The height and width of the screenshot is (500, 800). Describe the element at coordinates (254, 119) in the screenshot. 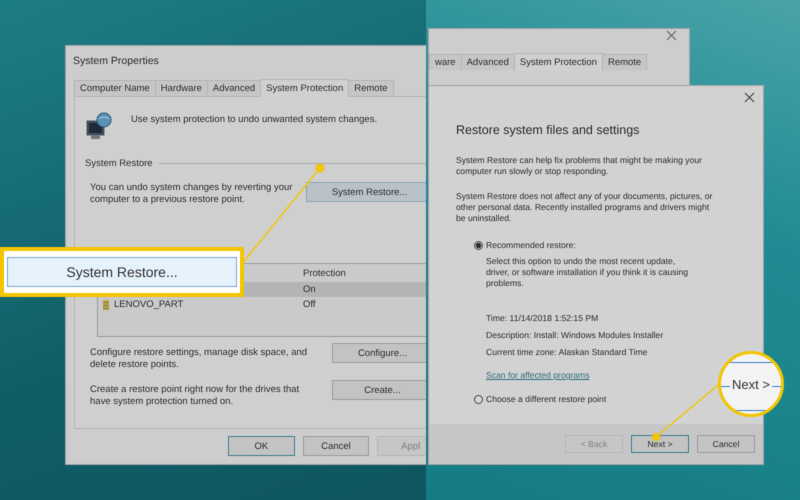

I see `description-text: Use system protection to undo unwanted system changes.` at that location.